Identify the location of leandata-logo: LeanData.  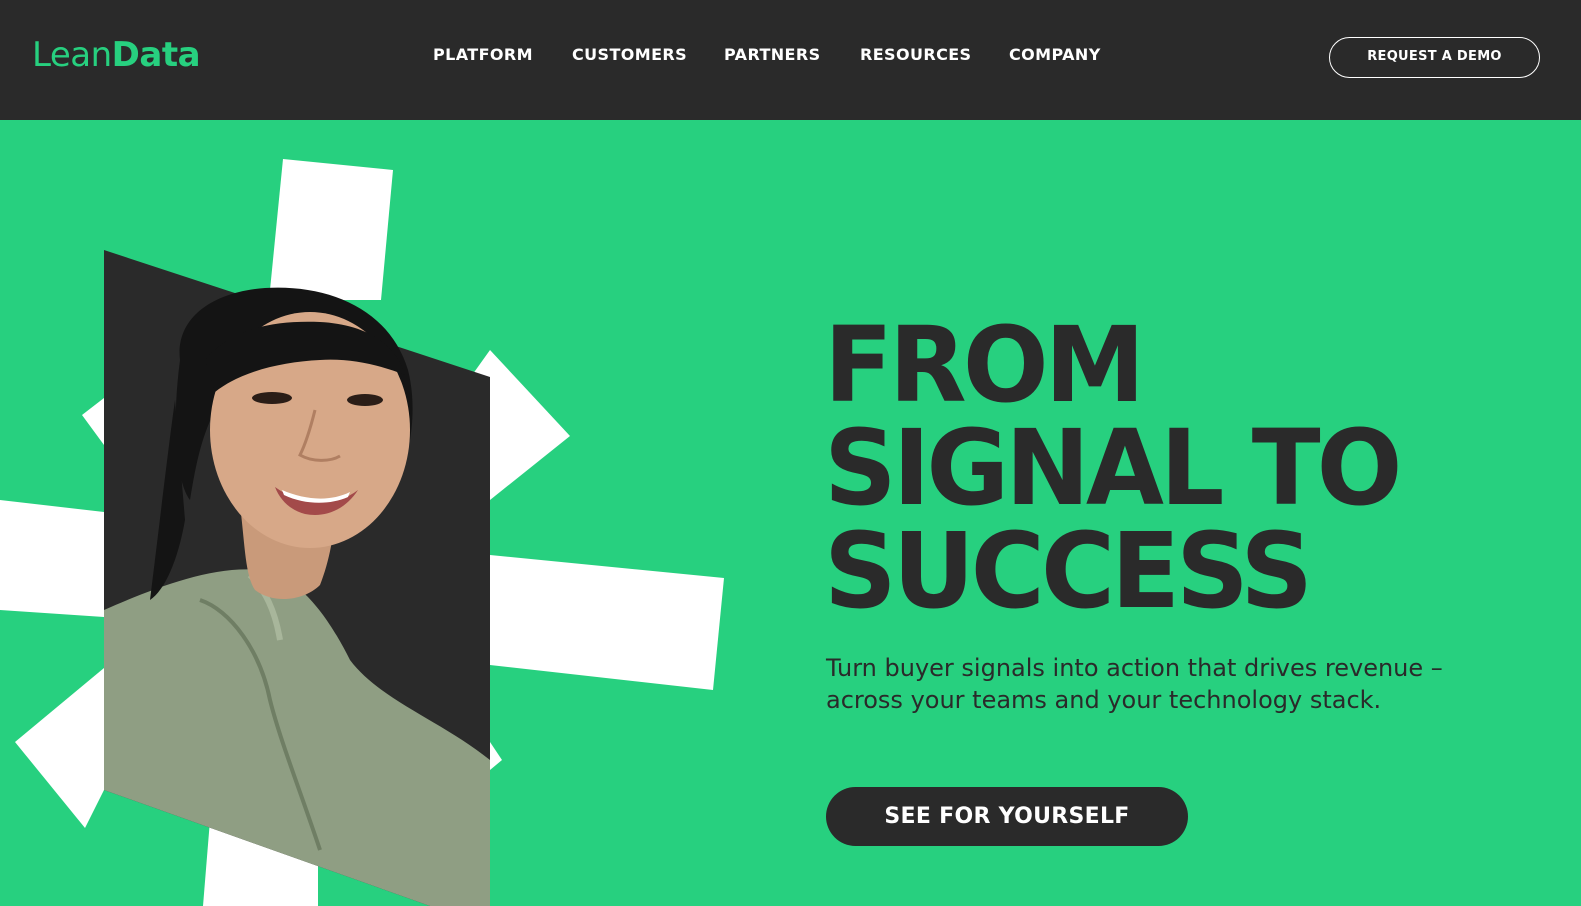
(116, 55).